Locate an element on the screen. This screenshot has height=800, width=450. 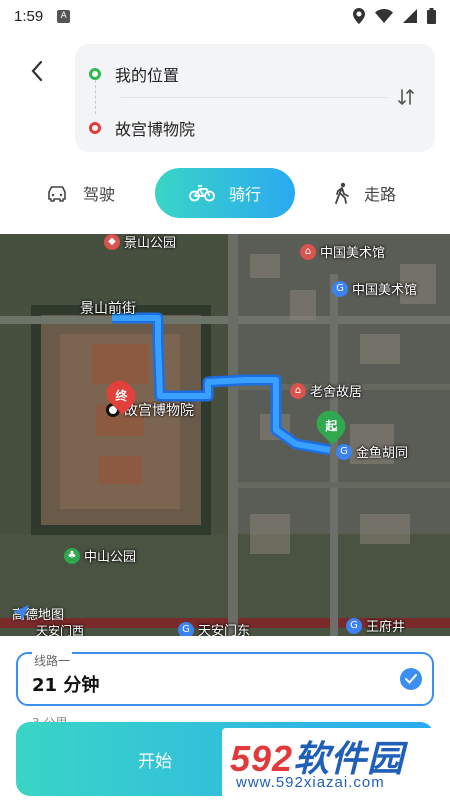
poi-zhongshan: ♣ 中山公园 is located at coordinates (100, 555).